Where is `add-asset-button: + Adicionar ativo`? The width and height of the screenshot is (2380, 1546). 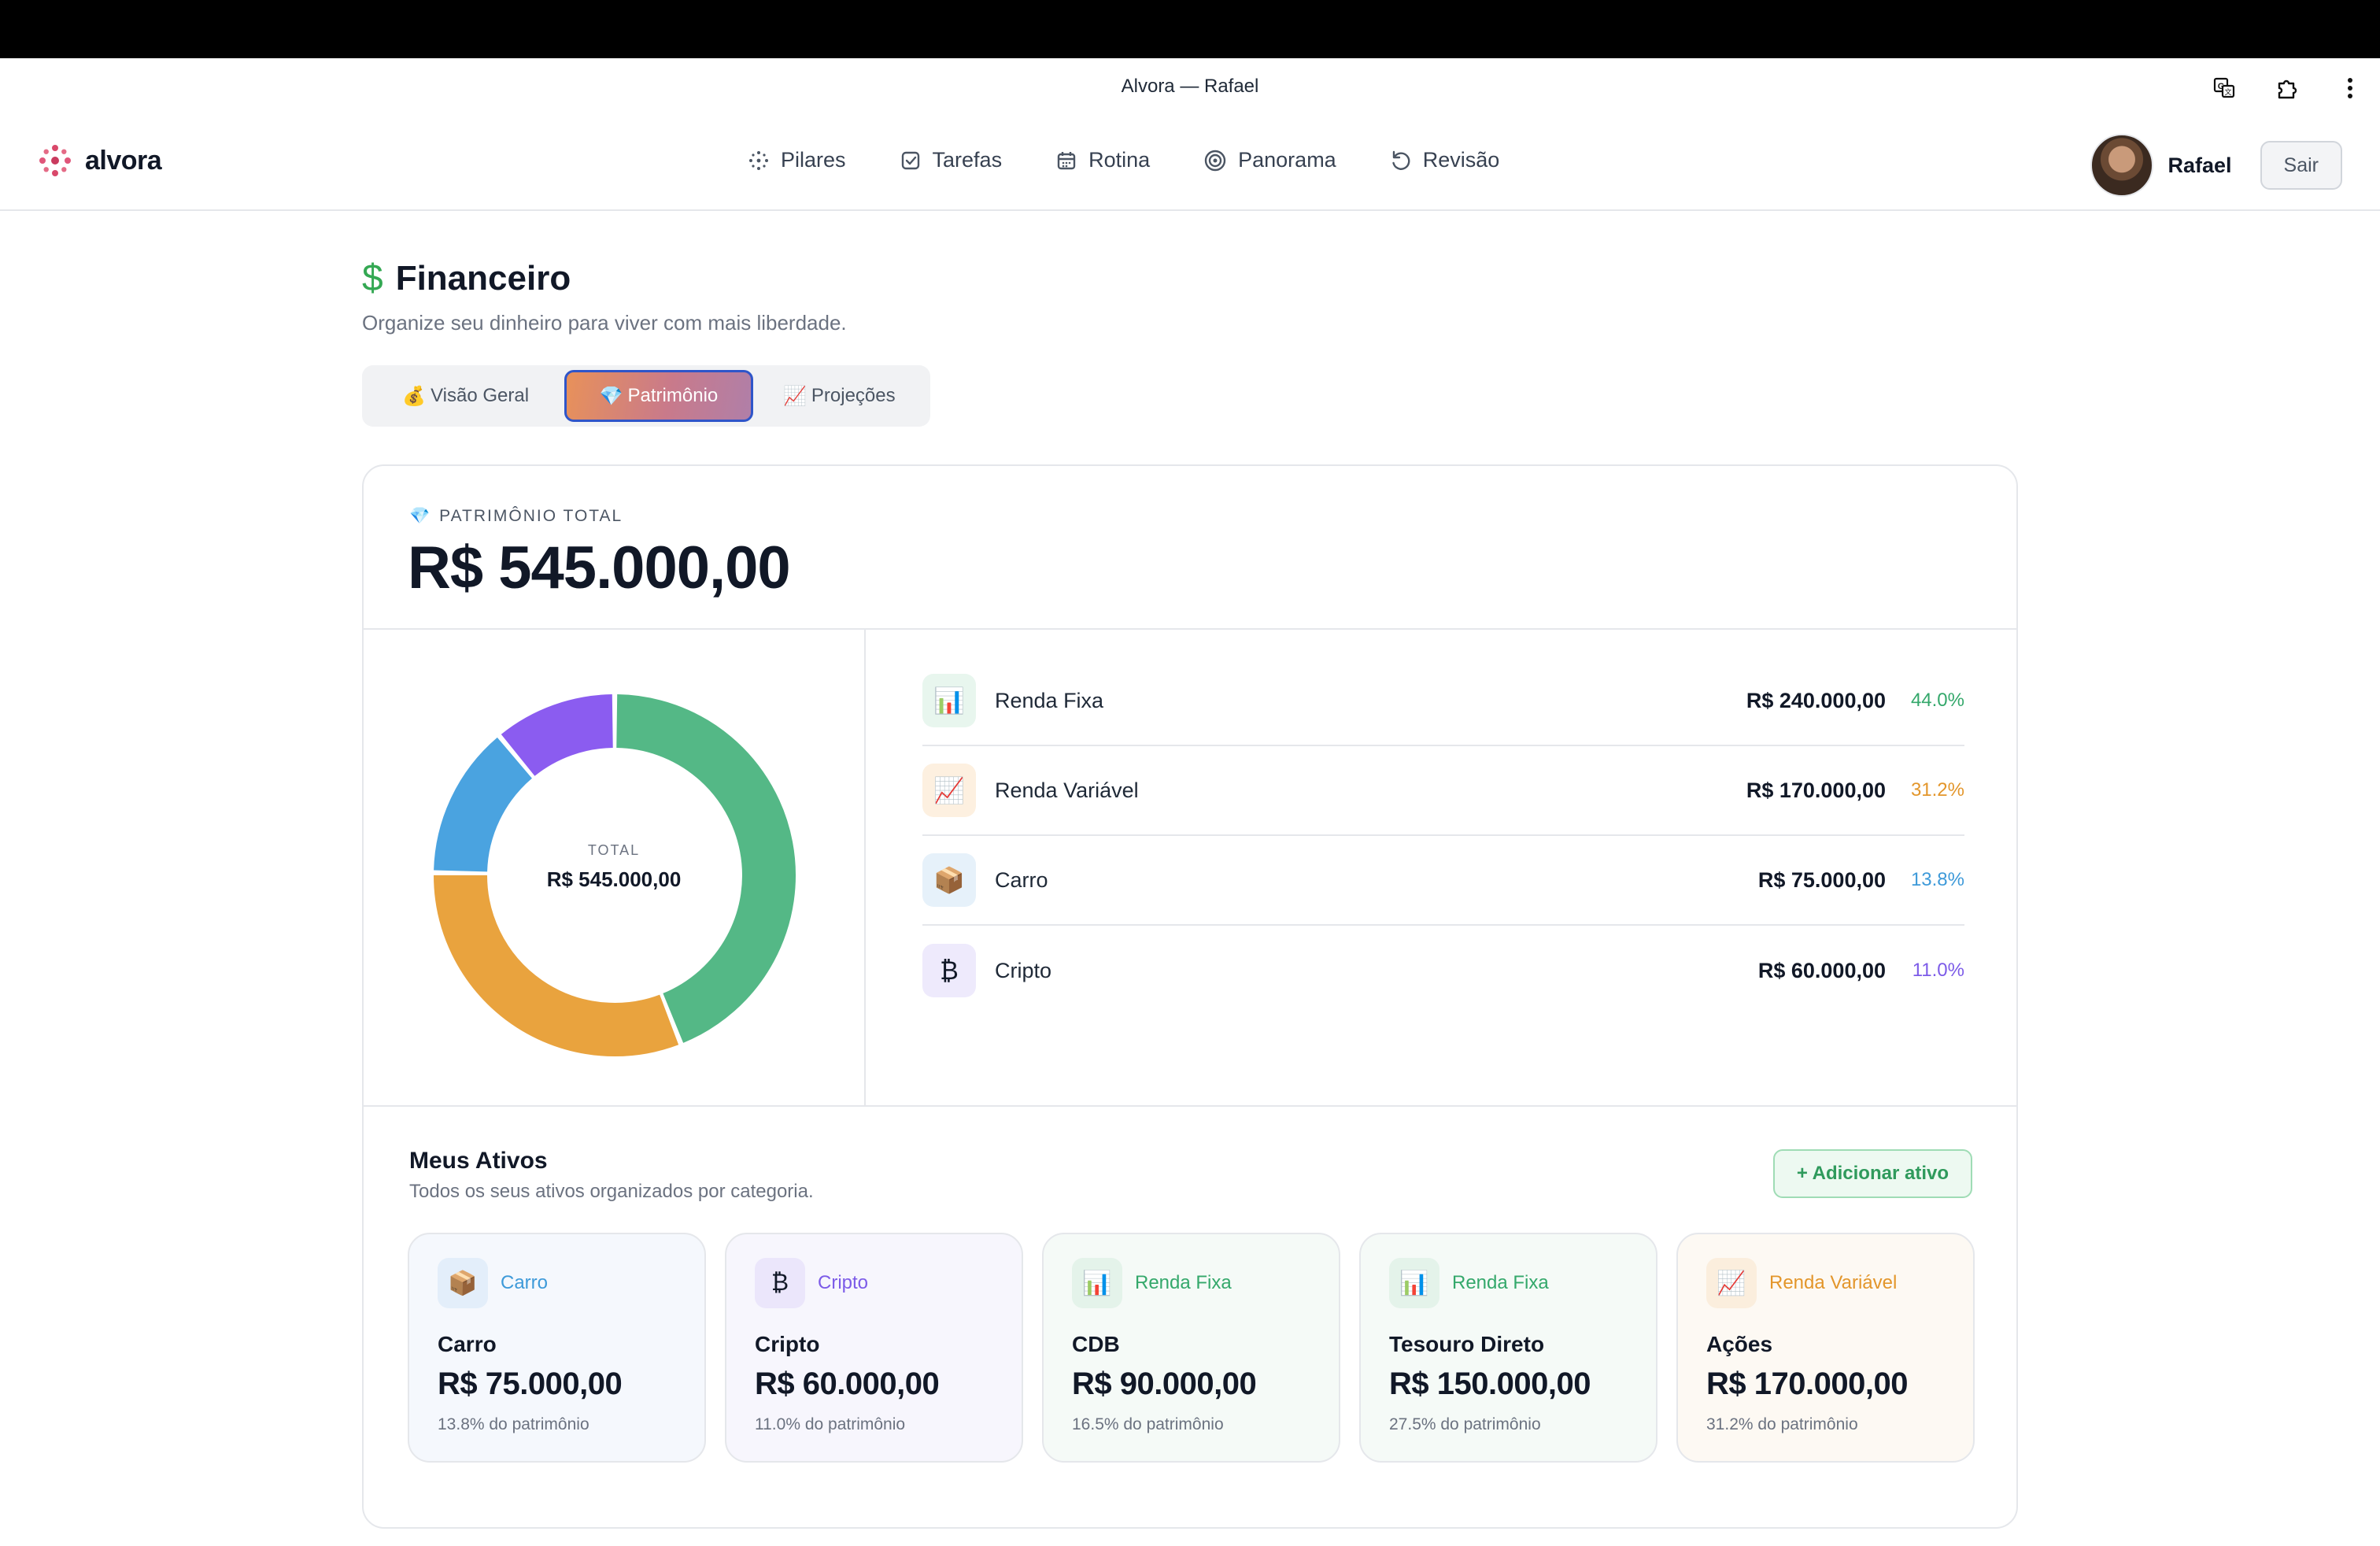 add-asset-button: + Adicionar ativo is located at coordinates (1872, 1173).